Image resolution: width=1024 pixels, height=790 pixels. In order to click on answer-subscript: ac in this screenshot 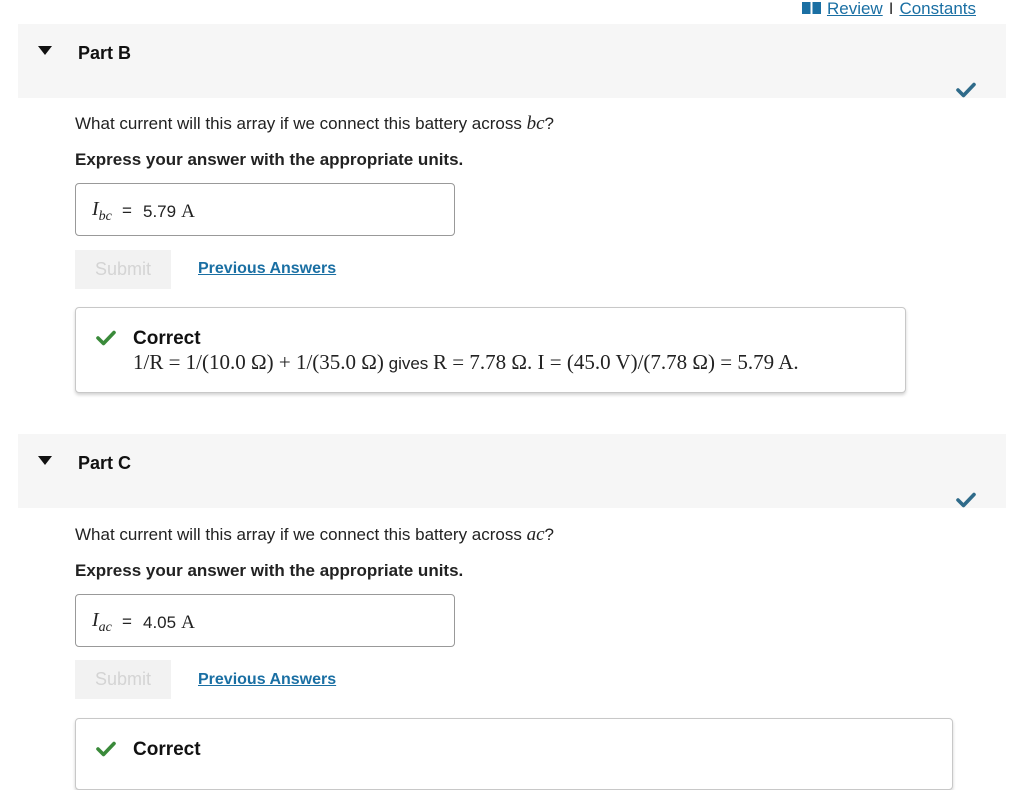, I will do `click(105, 627)`.